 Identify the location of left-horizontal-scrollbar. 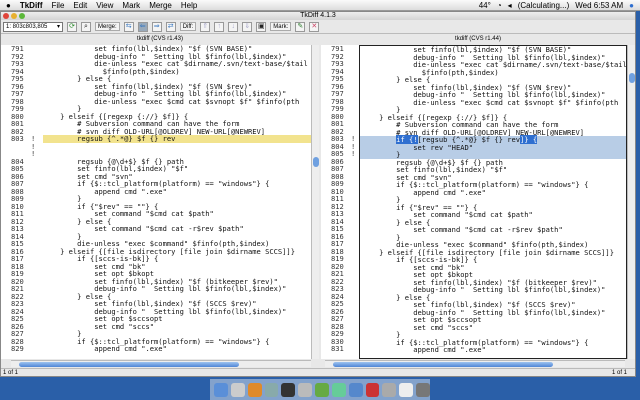
(161, 363).